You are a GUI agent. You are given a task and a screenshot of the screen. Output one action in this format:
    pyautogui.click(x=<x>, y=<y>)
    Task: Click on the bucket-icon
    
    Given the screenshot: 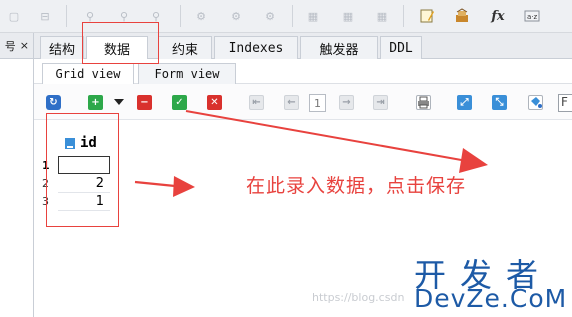 What is the action you would take?
    pyautogui.click(x=535, y=102)
    